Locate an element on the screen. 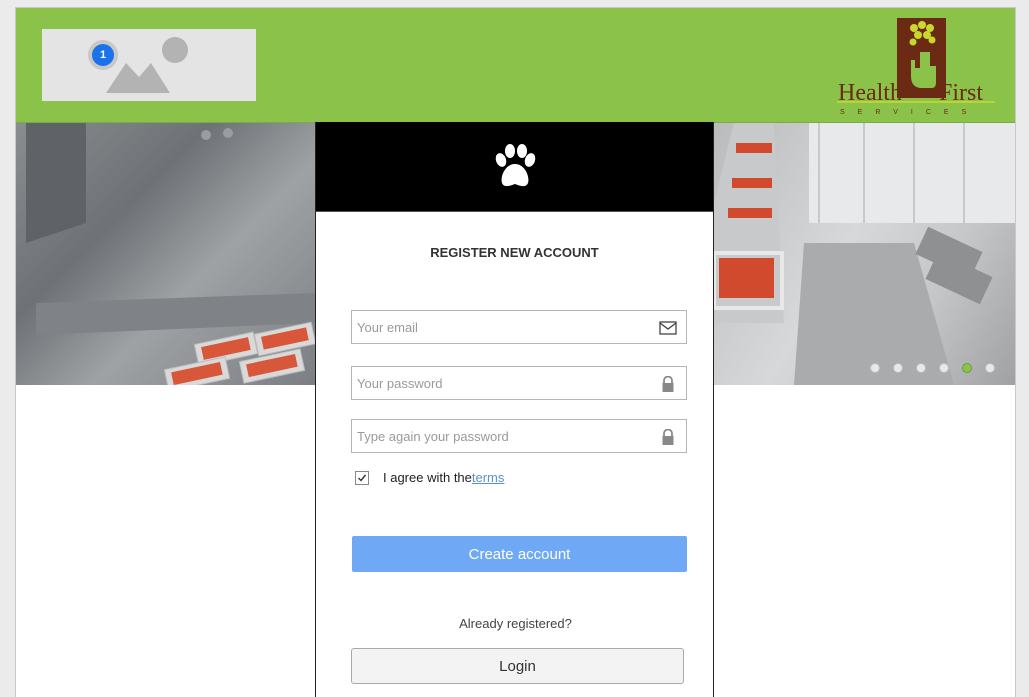  password-field-wrapper is located at coordinates (519, 383).